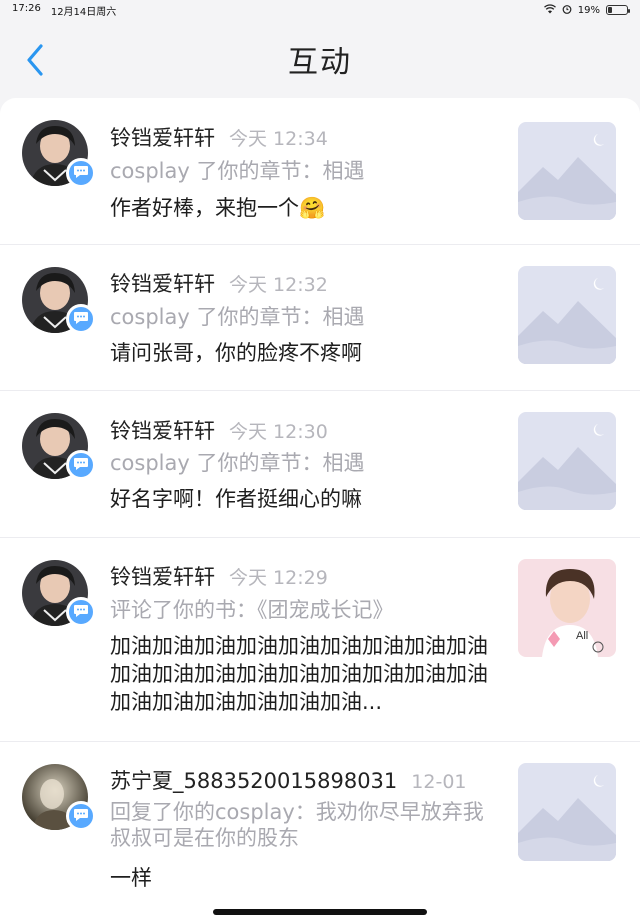 The width and height of the screenshot is (640, 921). I want to click on status-time: 17:26, so click(26, 8).